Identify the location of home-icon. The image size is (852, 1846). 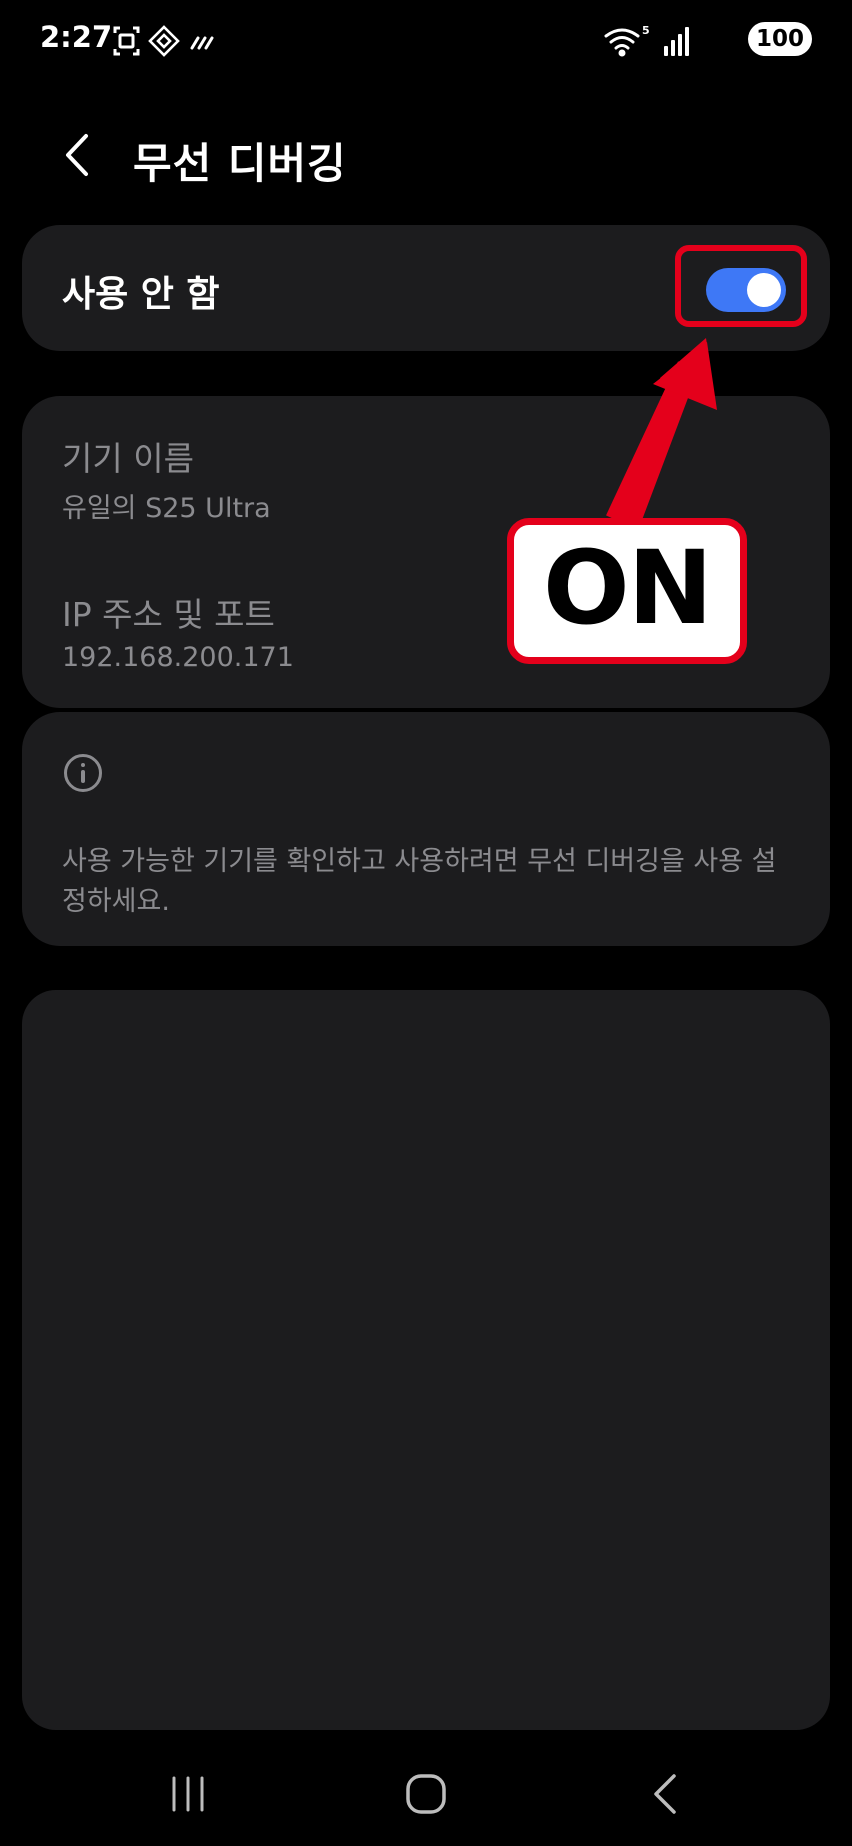
(426, 1794).